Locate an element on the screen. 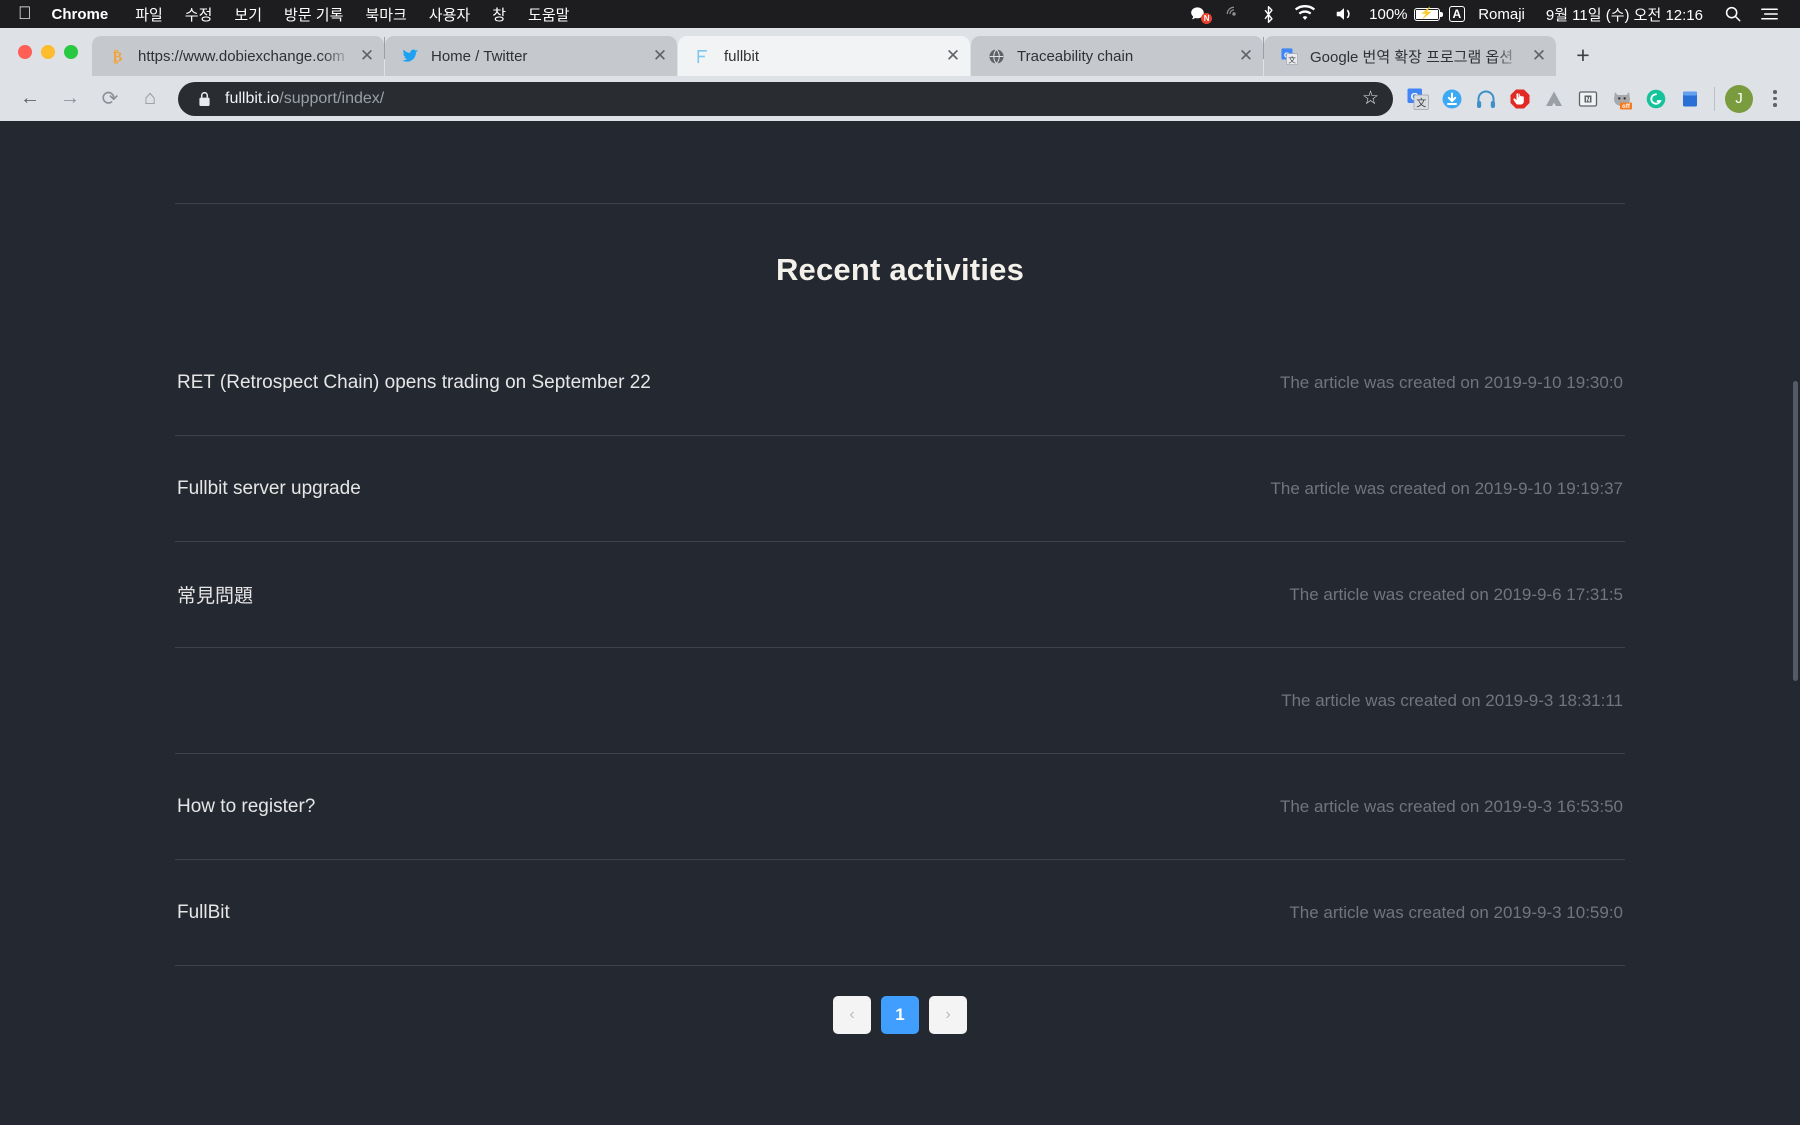 The image size is (1800, 1125). grammarly-icon is located at coordinates (1656, 99).